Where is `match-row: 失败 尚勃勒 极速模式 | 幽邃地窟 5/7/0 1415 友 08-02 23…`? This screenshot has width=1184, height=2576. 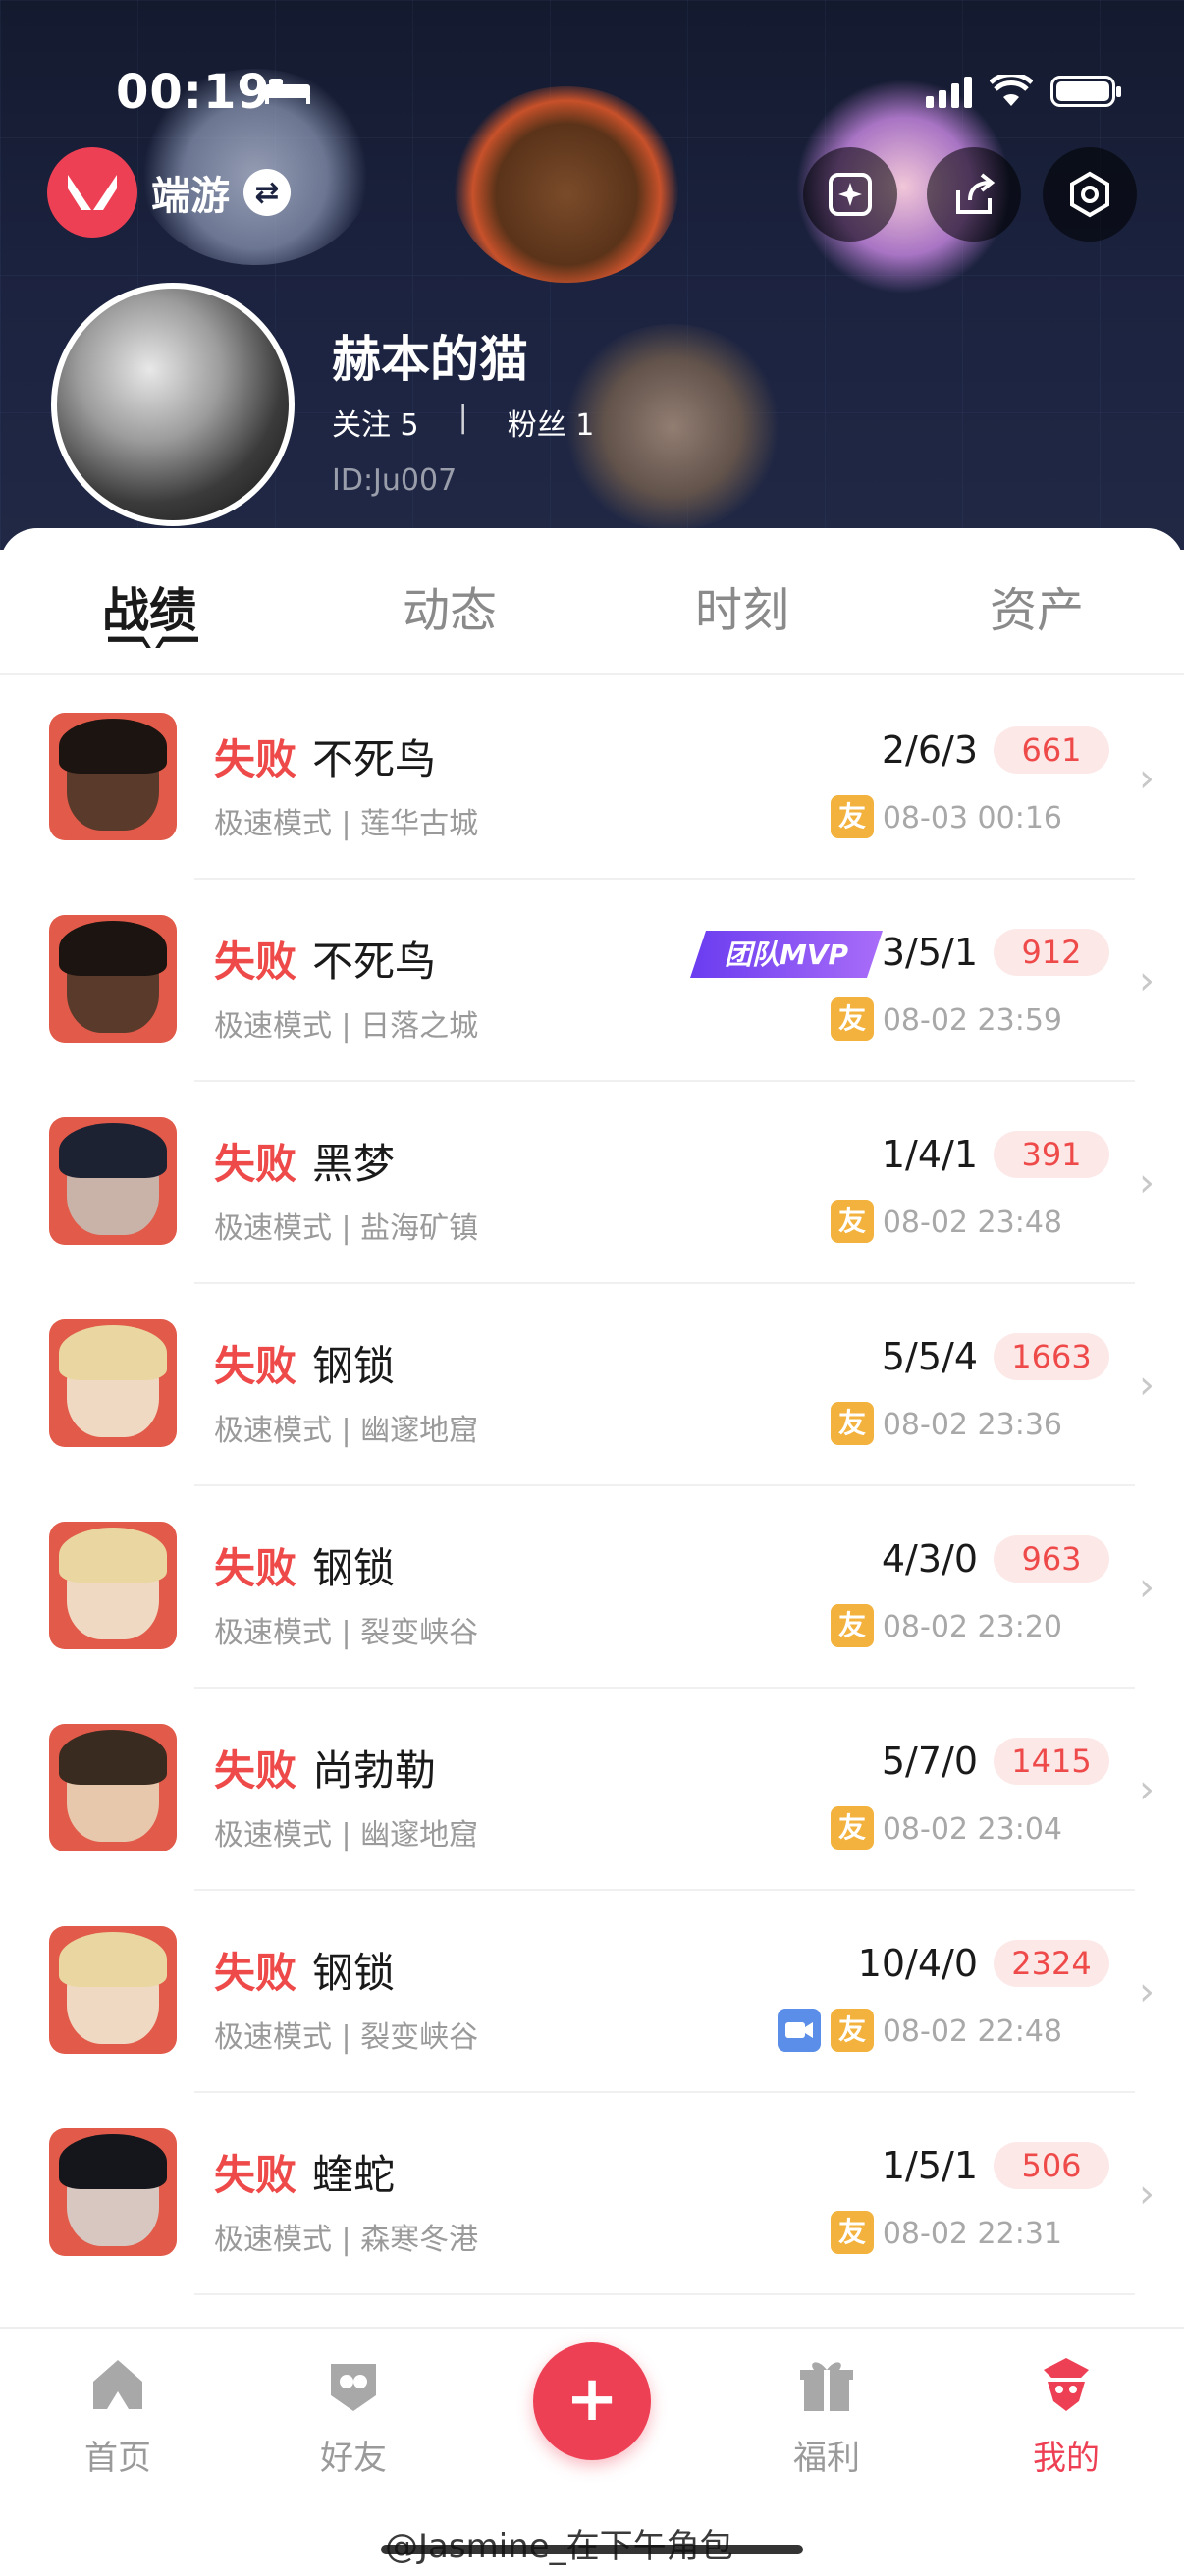
match-row: 失败 尚勃勒 极速模式 | 幽邃地窟 5/7/0 1415 友 08-02 23… is located at coordinates (592, 1790).